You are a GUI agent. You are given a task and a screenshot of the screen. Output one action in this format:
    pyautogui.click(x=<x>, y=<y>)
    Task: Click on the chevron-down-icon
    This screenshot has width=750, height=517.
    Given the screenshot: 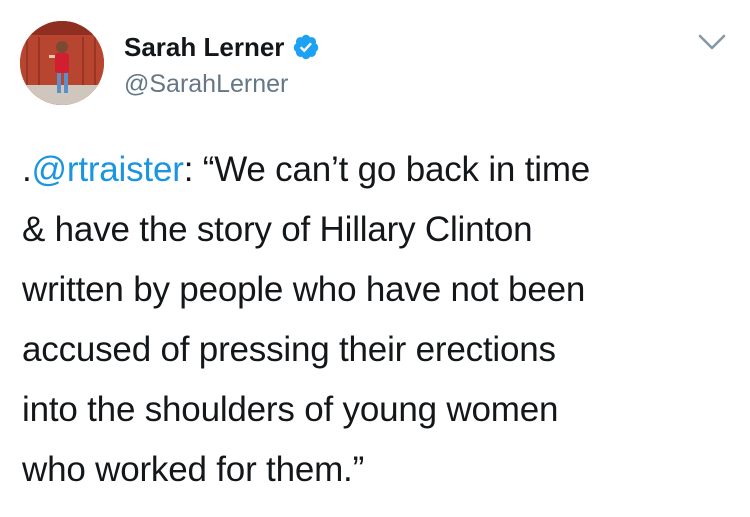 What is the action you would take?
    pyautogui.click(x=712, y=42)
    